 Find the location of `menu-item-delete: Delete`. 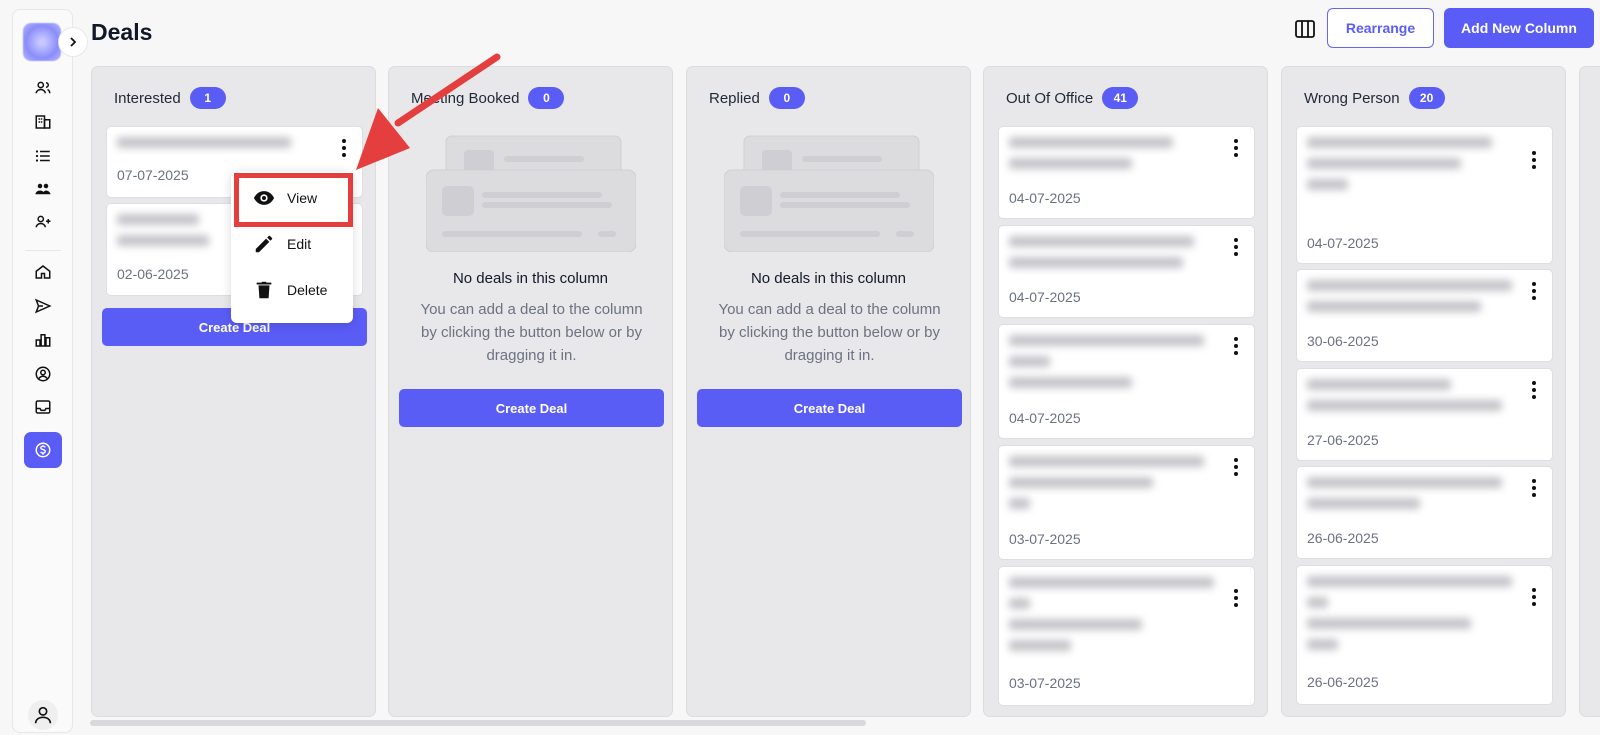

menu-item-delete: Delete is located at coordinates (292, 290).